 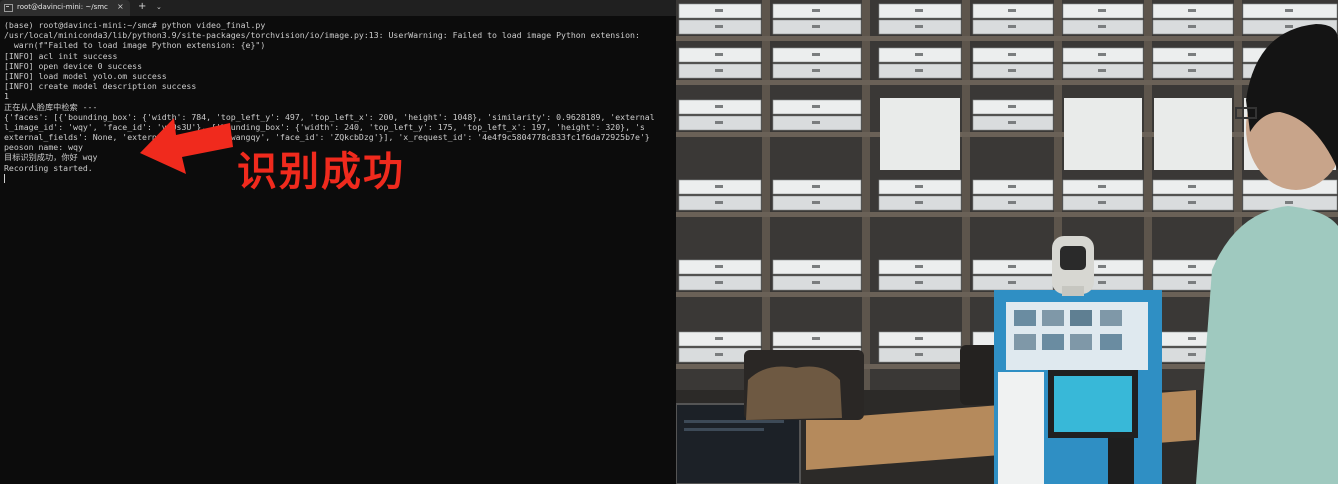 I want to click on recognition-success-caption: 识别成功, so click(x=321, y=172).